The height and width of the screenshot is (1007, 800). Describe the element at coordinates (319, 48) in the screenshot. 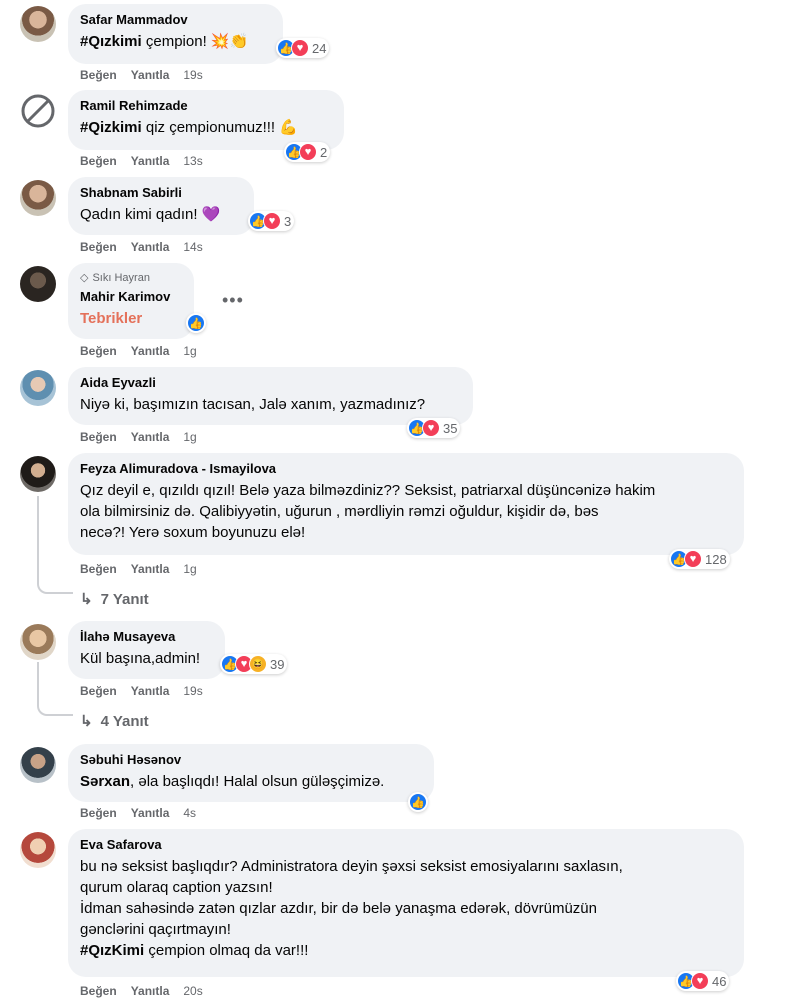

I see `reaction-count: 24` at that location.